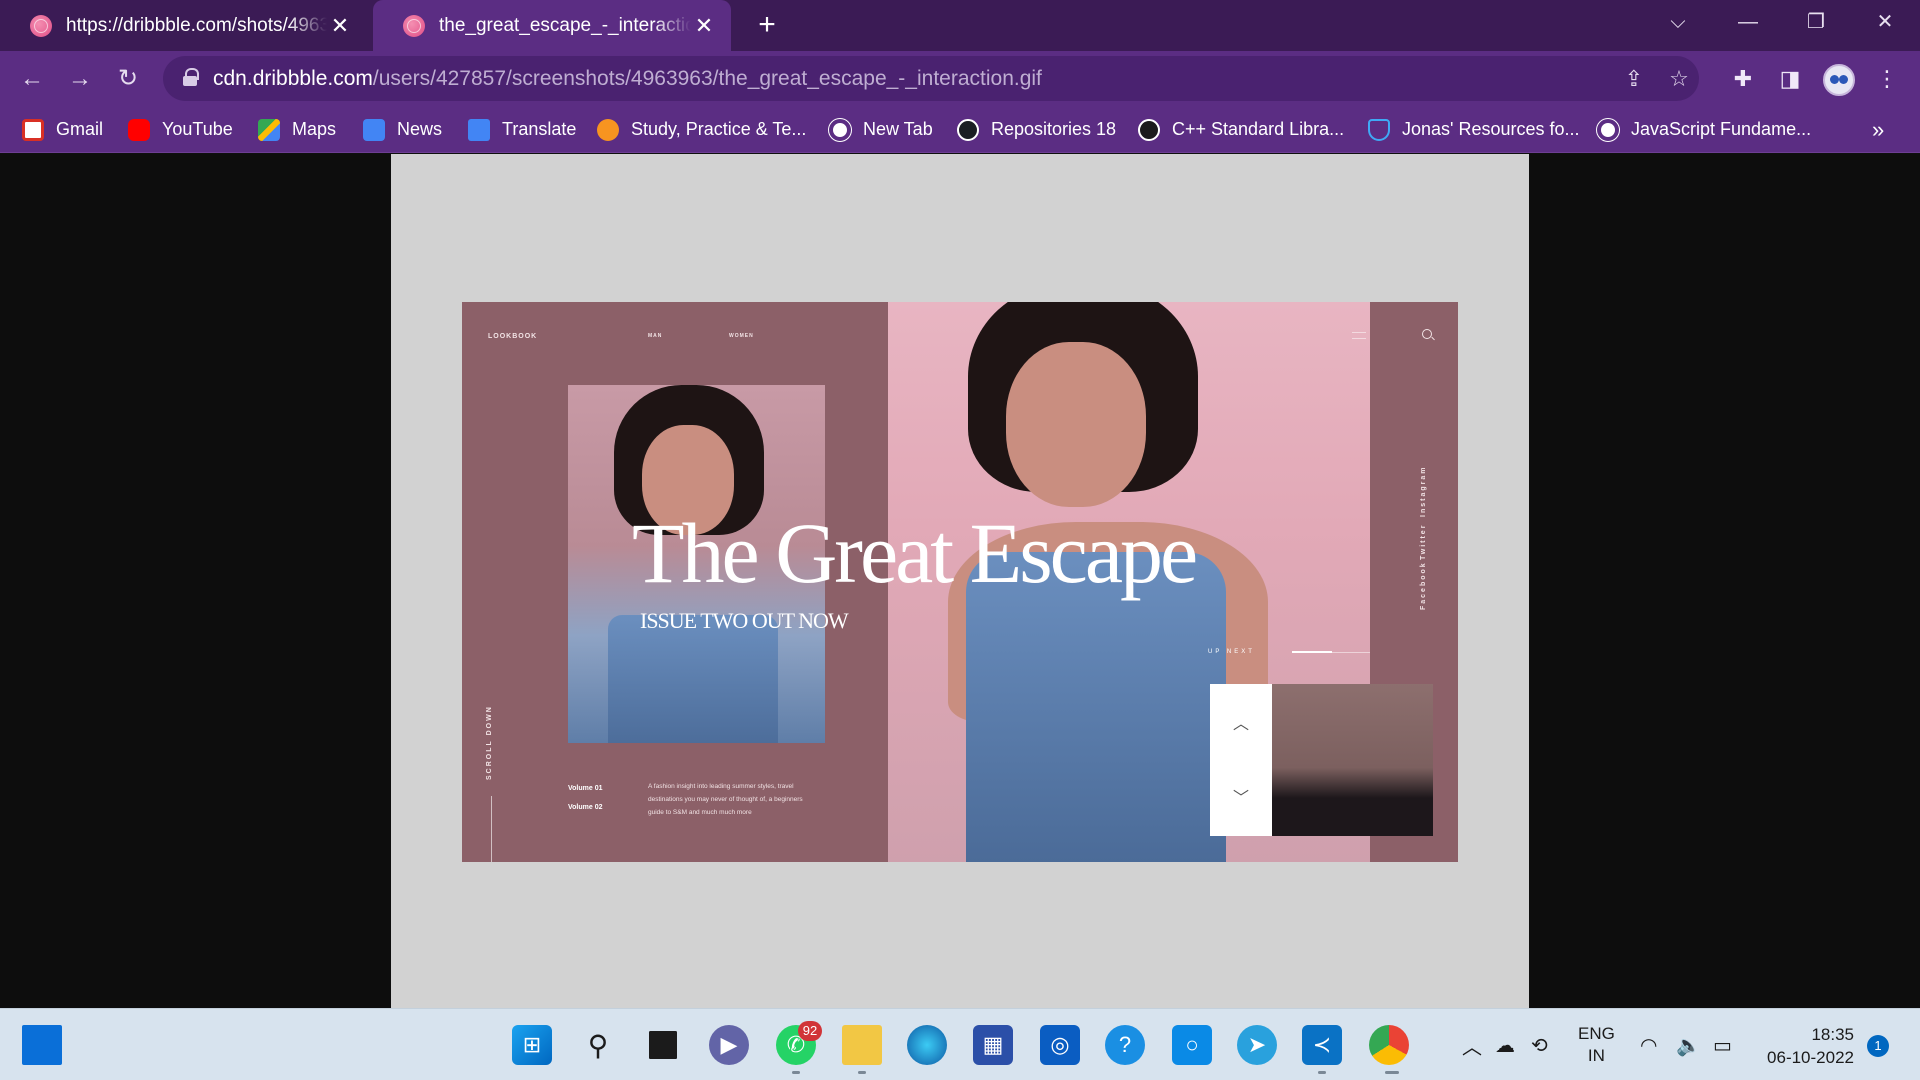 The image size is (1920, 1080). I want to click on bookmark-news: News, so click(402, 129).